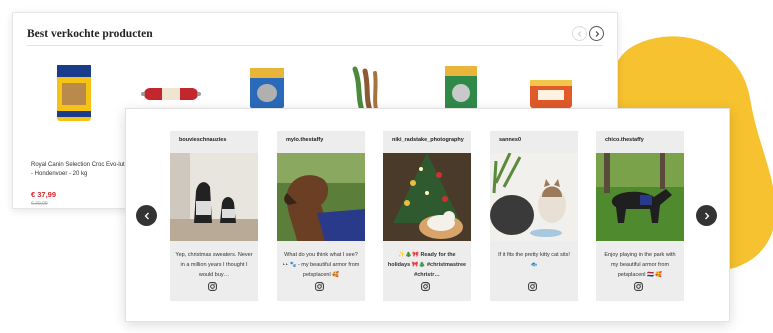  Describe the element at coordinates (427, 197) in the screenshot. I see `post-photo-christmas-cat` at that location.